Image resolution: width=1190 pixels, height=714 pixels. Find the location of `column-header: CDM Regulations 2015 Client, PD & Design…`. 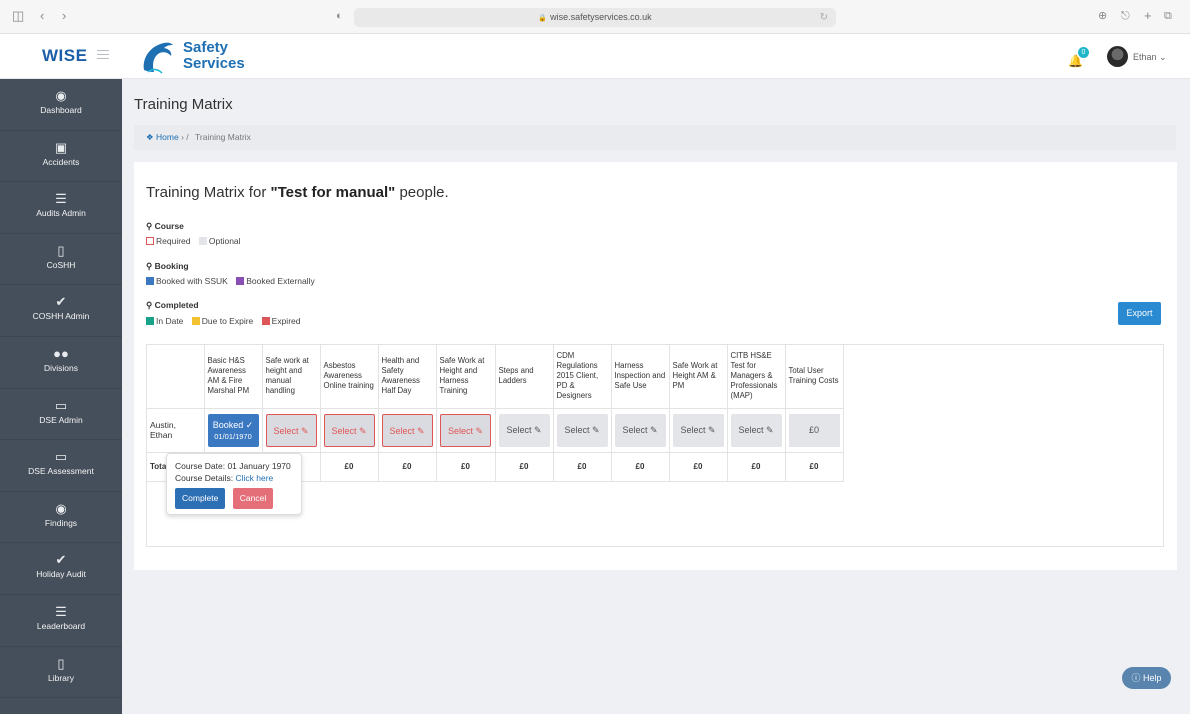

column-header: CDM Regulations 2015 Client, PD & Design… is located at coordinates (582, 377).